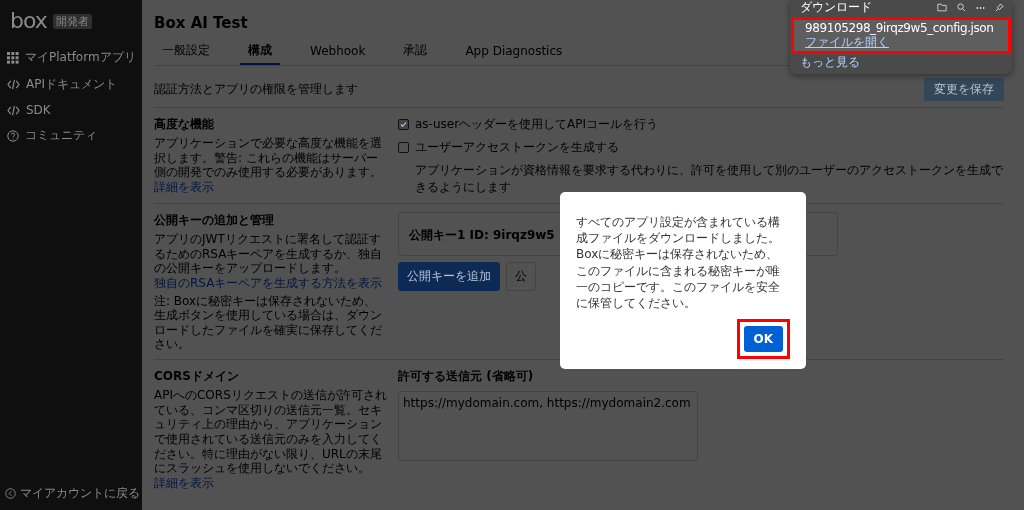 Image resolution: width=1024 pixels, height=510 pixels. Describe the element at coordinates (72, 21) in the screenshot. I see `developer-badge: 開発者` at that location.